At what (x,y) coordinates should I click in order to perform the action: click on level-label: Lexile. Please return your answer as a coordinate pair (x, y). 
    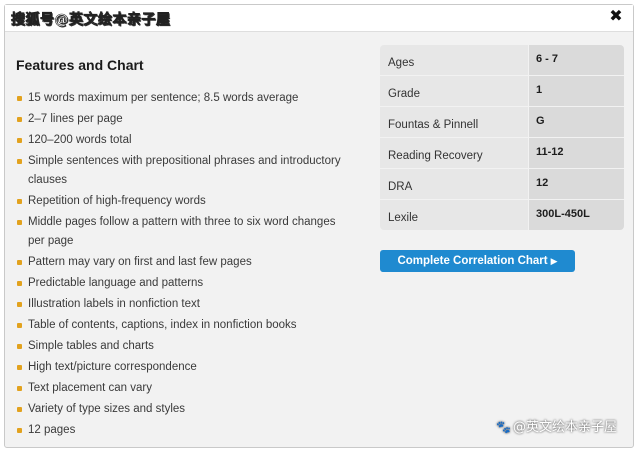
    Looking at the image, I should click on (454, 215).